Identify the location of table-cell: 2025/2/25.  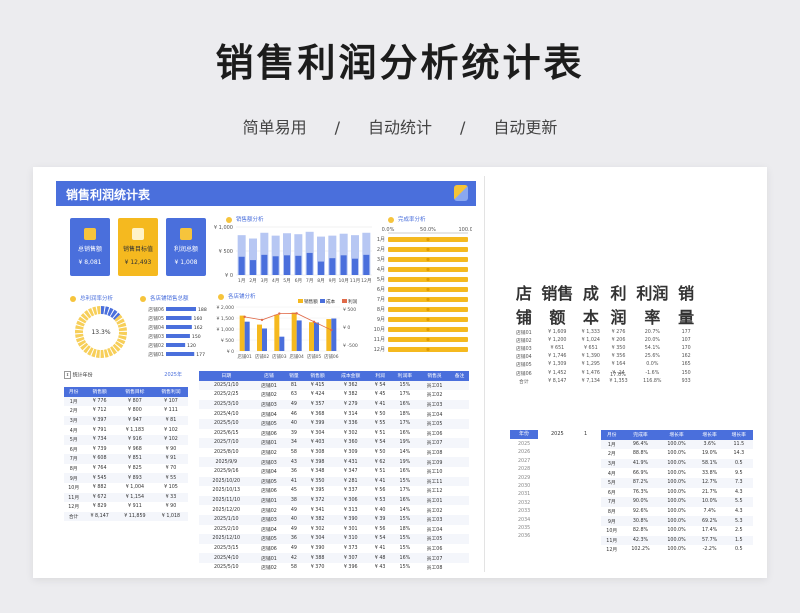
(226, 395).